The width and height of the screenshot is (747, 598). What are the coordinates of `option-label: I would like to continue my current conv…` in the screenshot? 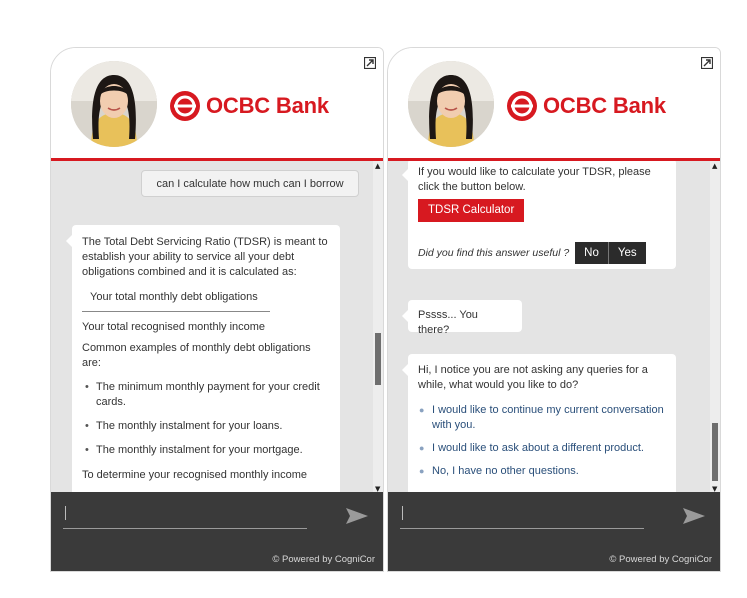 It's located at (548, 417).